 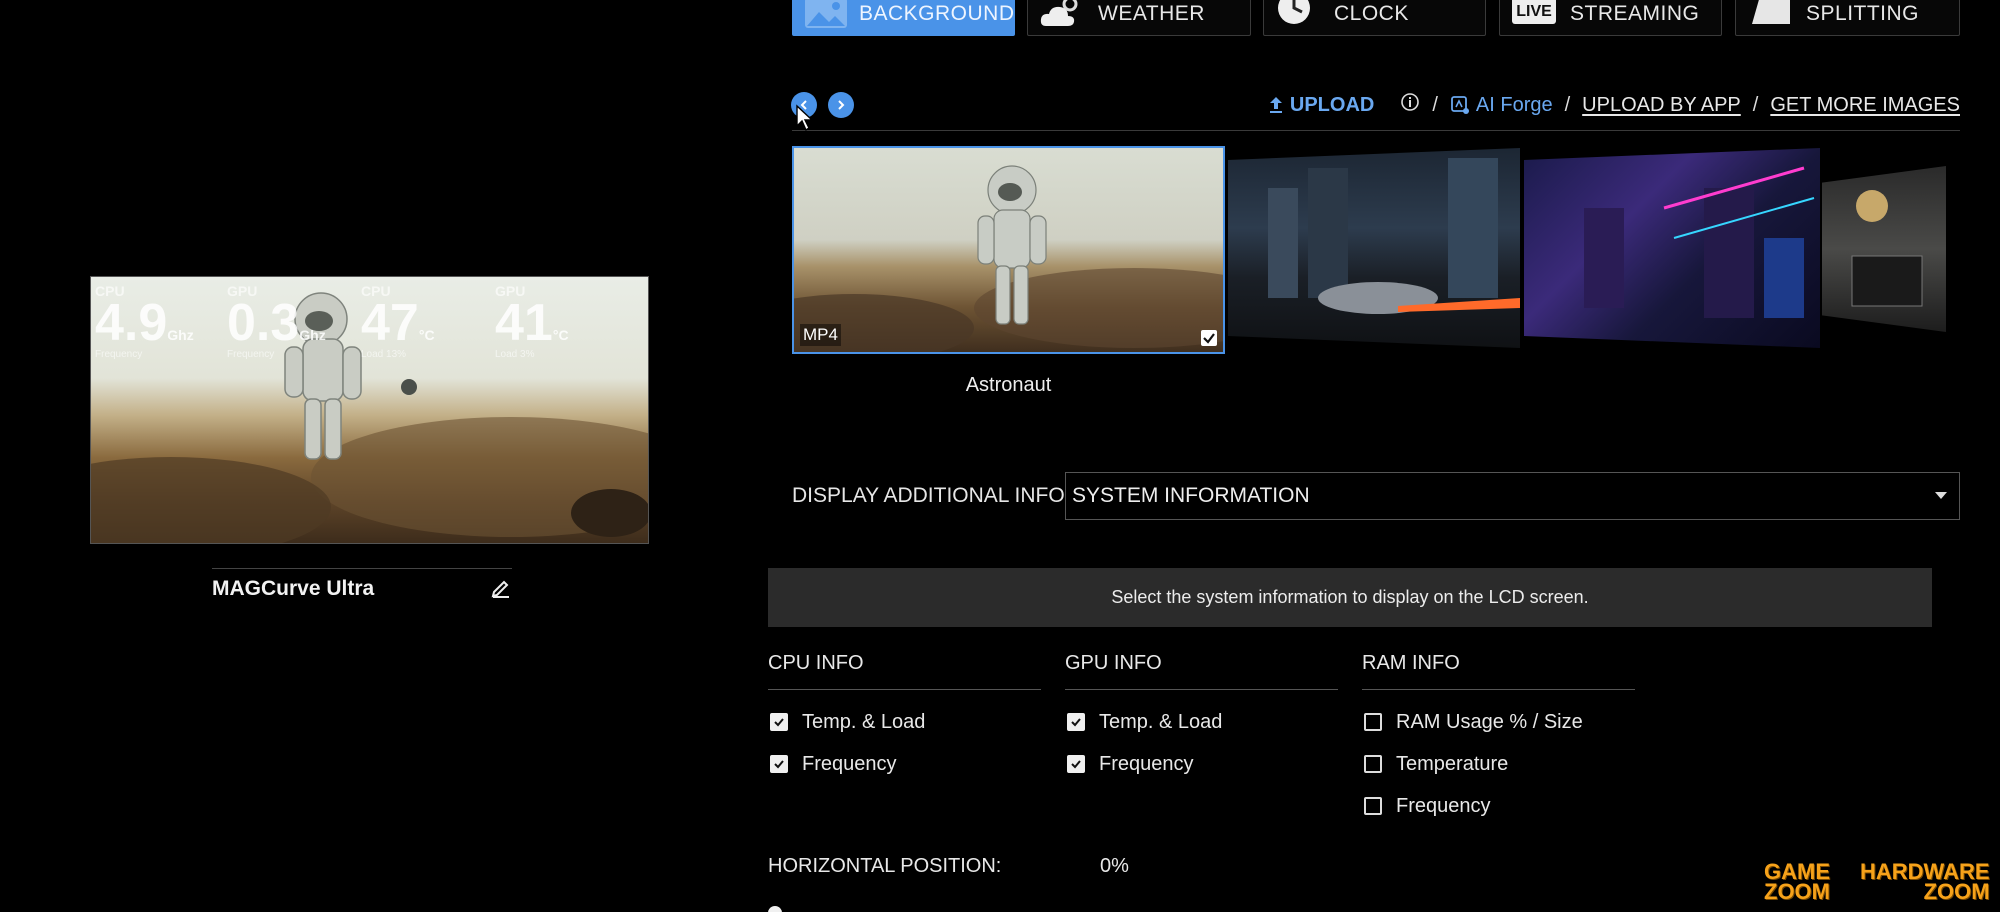 I want to click on hud-gpu-frequency: GPU 0.3Ghz Frequency, so click(x=276, y=321).